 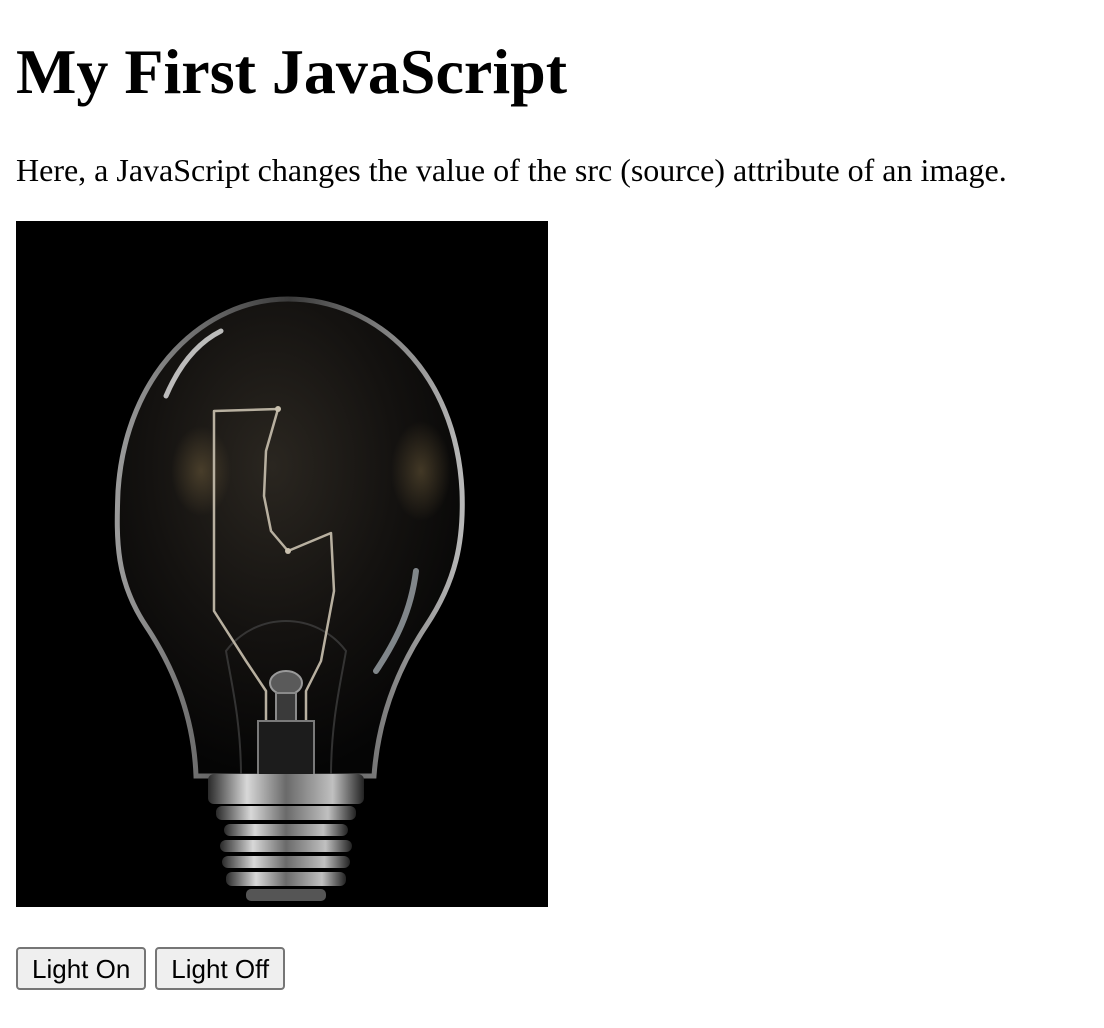 I want to click on button-row: Light On Light Off, so click(x=151, y=968).